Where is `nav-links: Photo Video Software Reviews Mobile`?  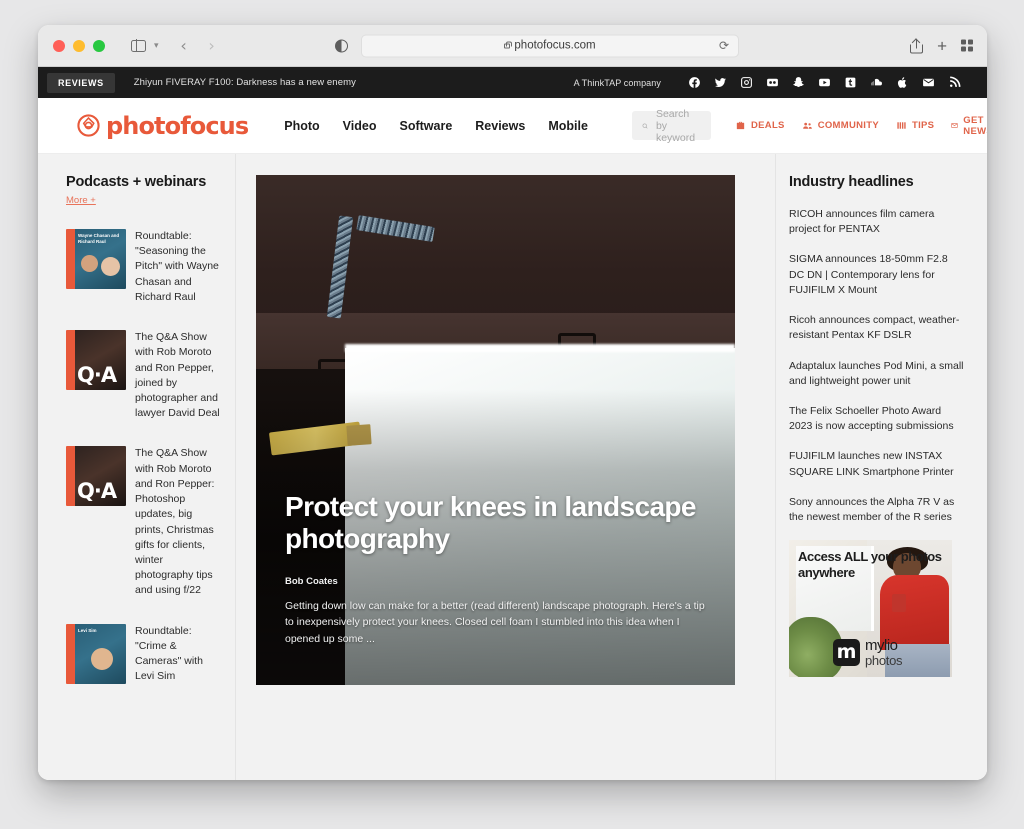
nav-links: Photo Video Software Reviews Mobile is located at coordinates (436, 126).